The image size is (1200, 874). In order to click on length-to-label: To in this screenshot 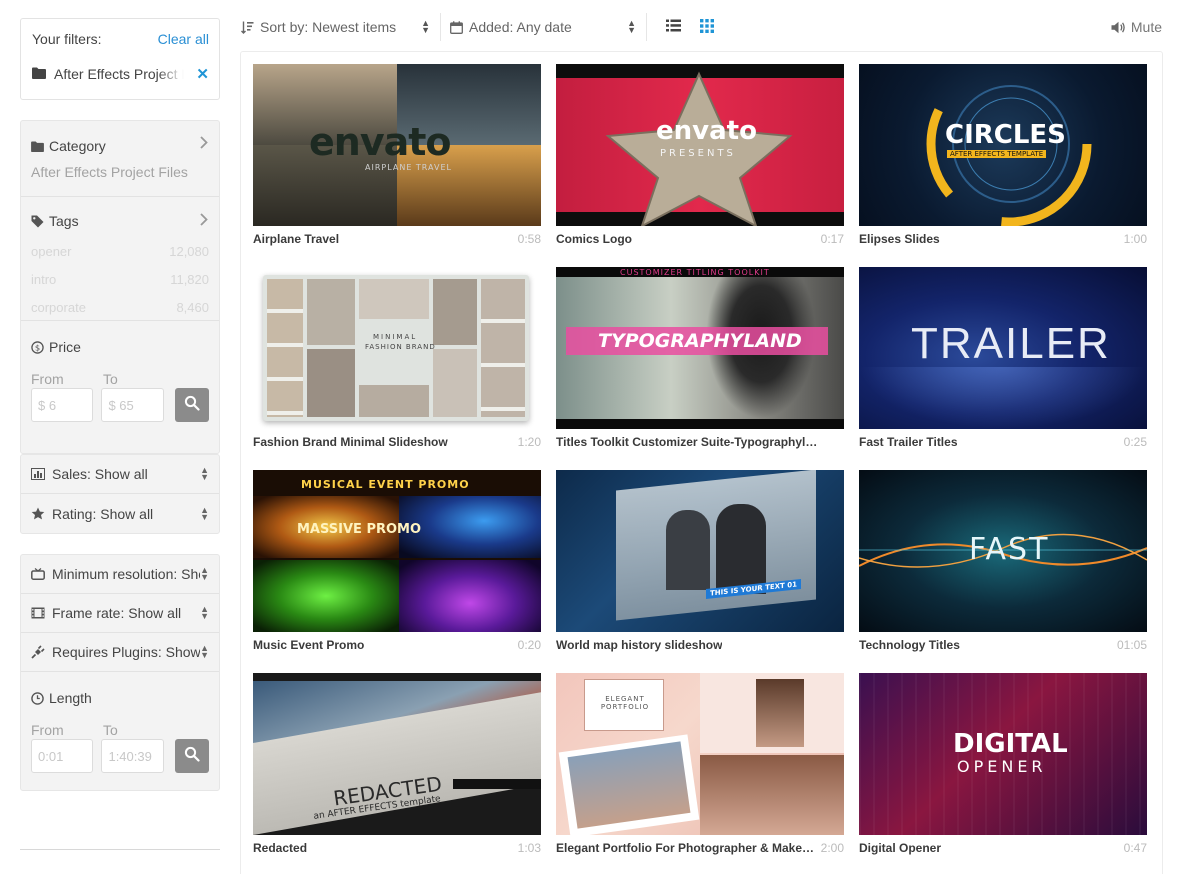, I will do `click(110, 730)`.